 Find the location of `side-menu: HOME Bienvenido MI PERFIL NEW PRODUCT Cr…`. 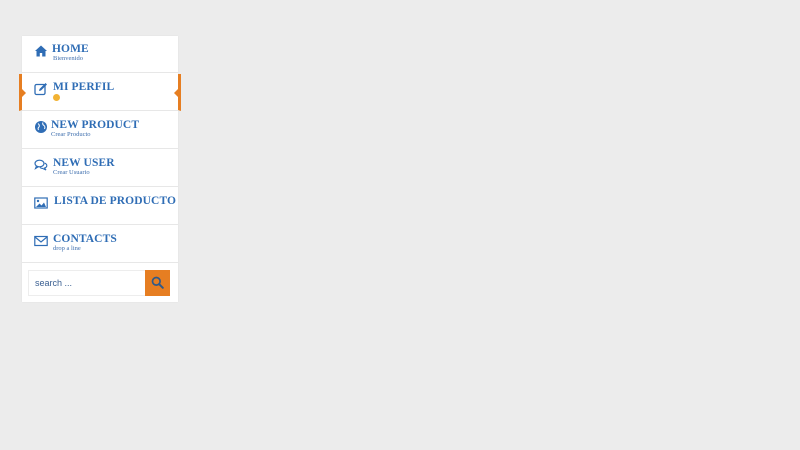

side-menu: HOME Bienvenido MI PERFIL NEW PRODUCT Cr… is located at coordinates (100, 169).